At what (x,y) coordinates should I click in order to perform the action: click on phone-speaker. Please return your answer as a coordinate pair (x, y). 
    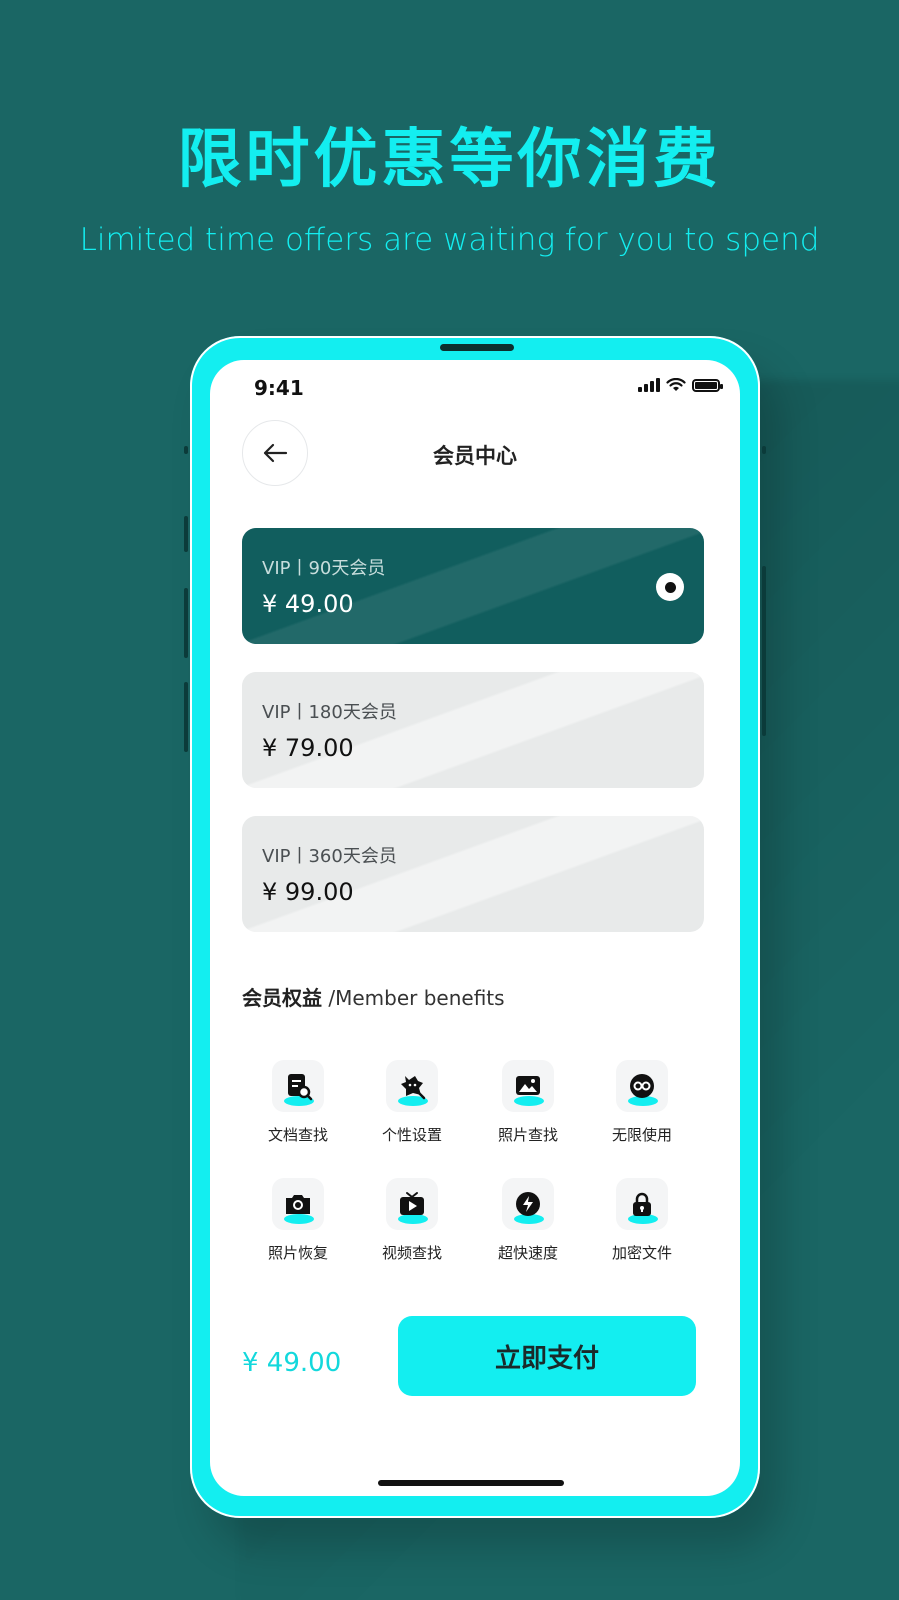
    Looking at the image, I should click on (477, 347).